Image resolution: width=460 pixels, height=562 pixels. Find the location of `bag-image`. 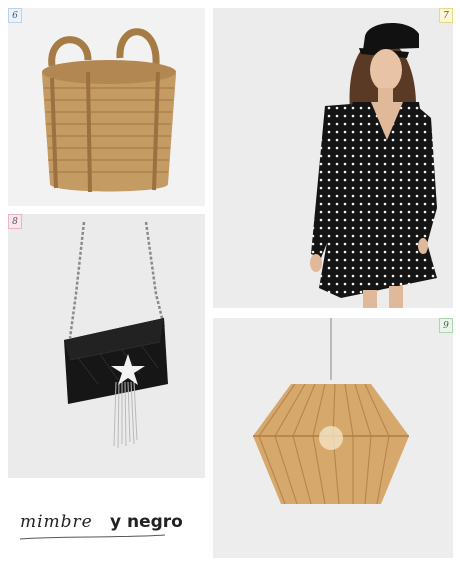

bag-image is located at coordinates (116, 335).